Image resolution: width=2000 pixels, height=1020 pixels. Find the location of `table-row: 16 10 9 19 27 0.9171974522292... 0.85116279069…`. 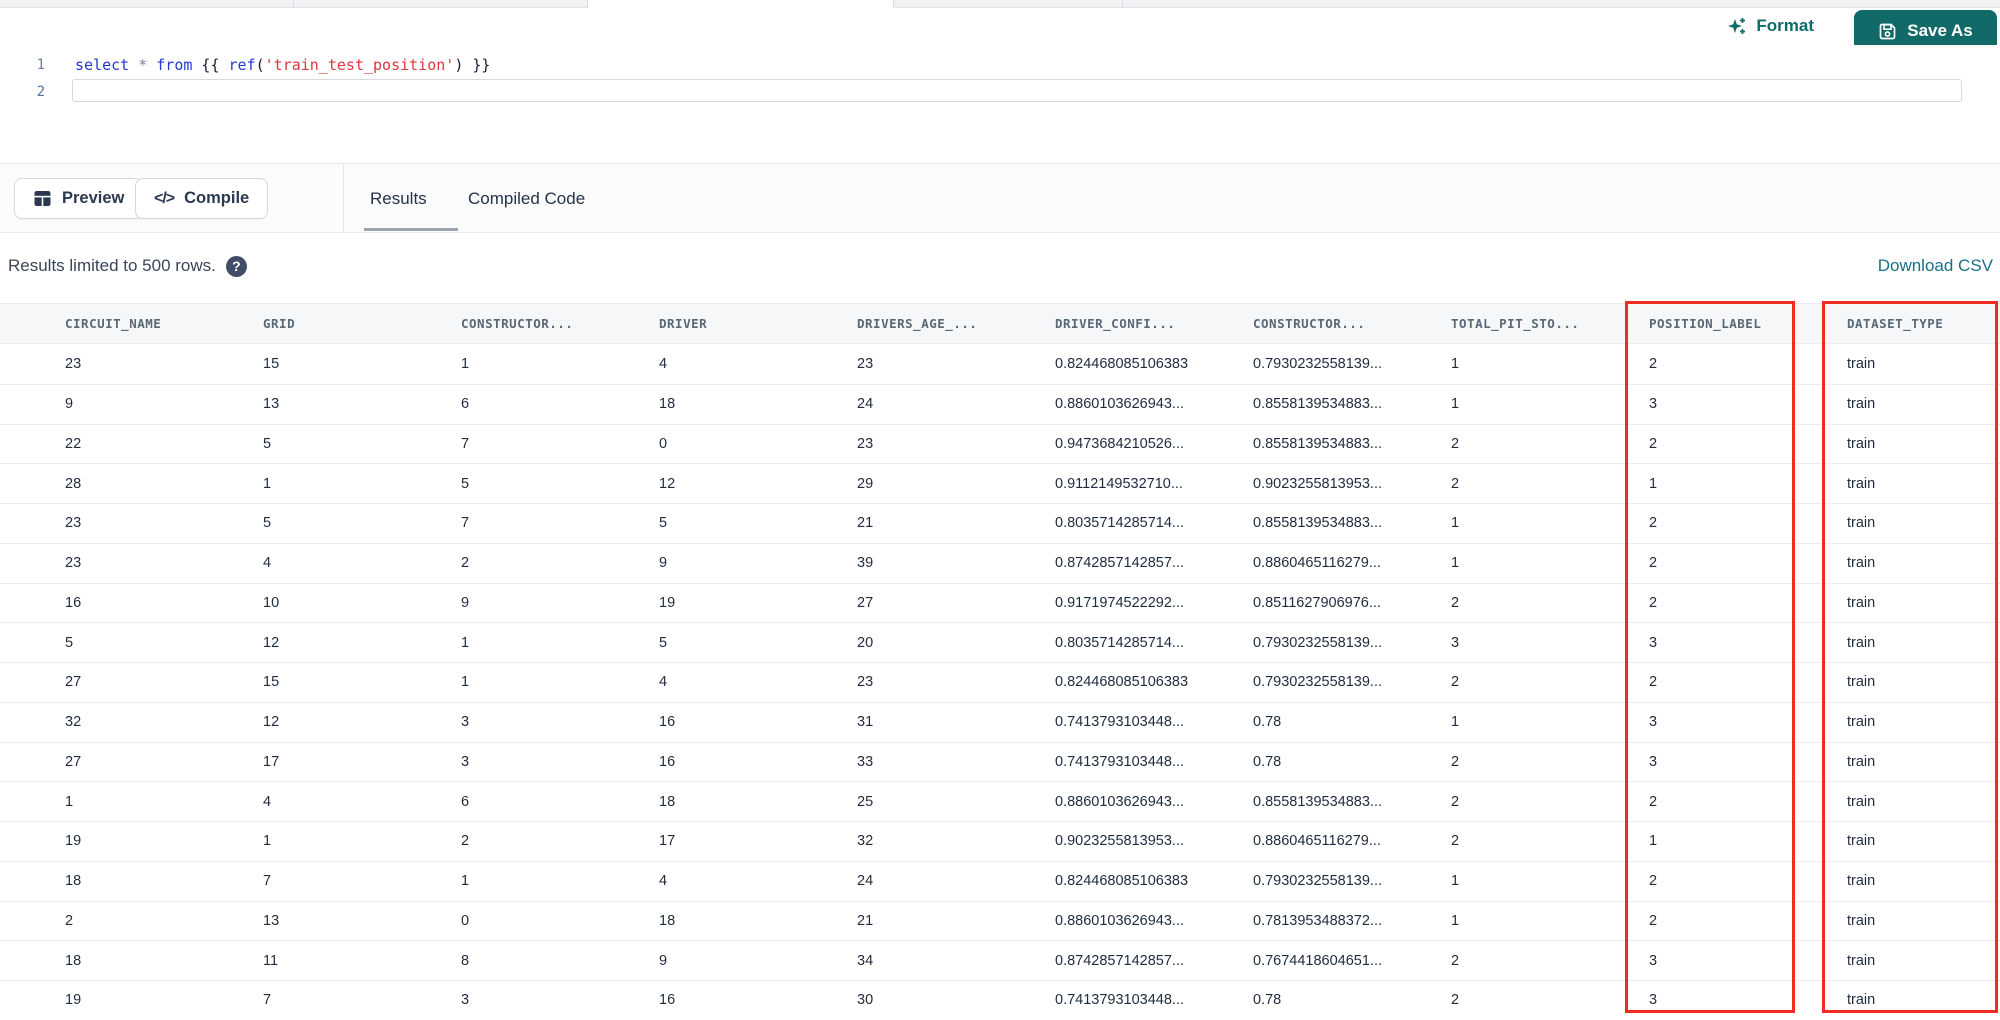

table-row: 16 10 9 19 27 0.9171974522292... 0.85116279069… is located at coordinates (1000, 603).